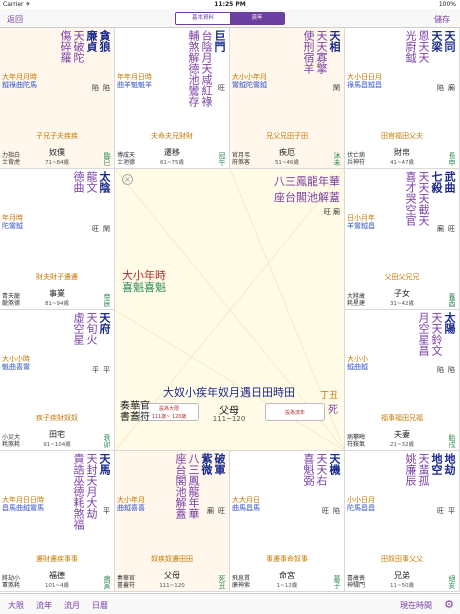 The image size is (460, 614). What do you see at coordinates (12, 218) in the screenshot?
I see `flow-period-label: 年月時` at bounding box center [12, 218].